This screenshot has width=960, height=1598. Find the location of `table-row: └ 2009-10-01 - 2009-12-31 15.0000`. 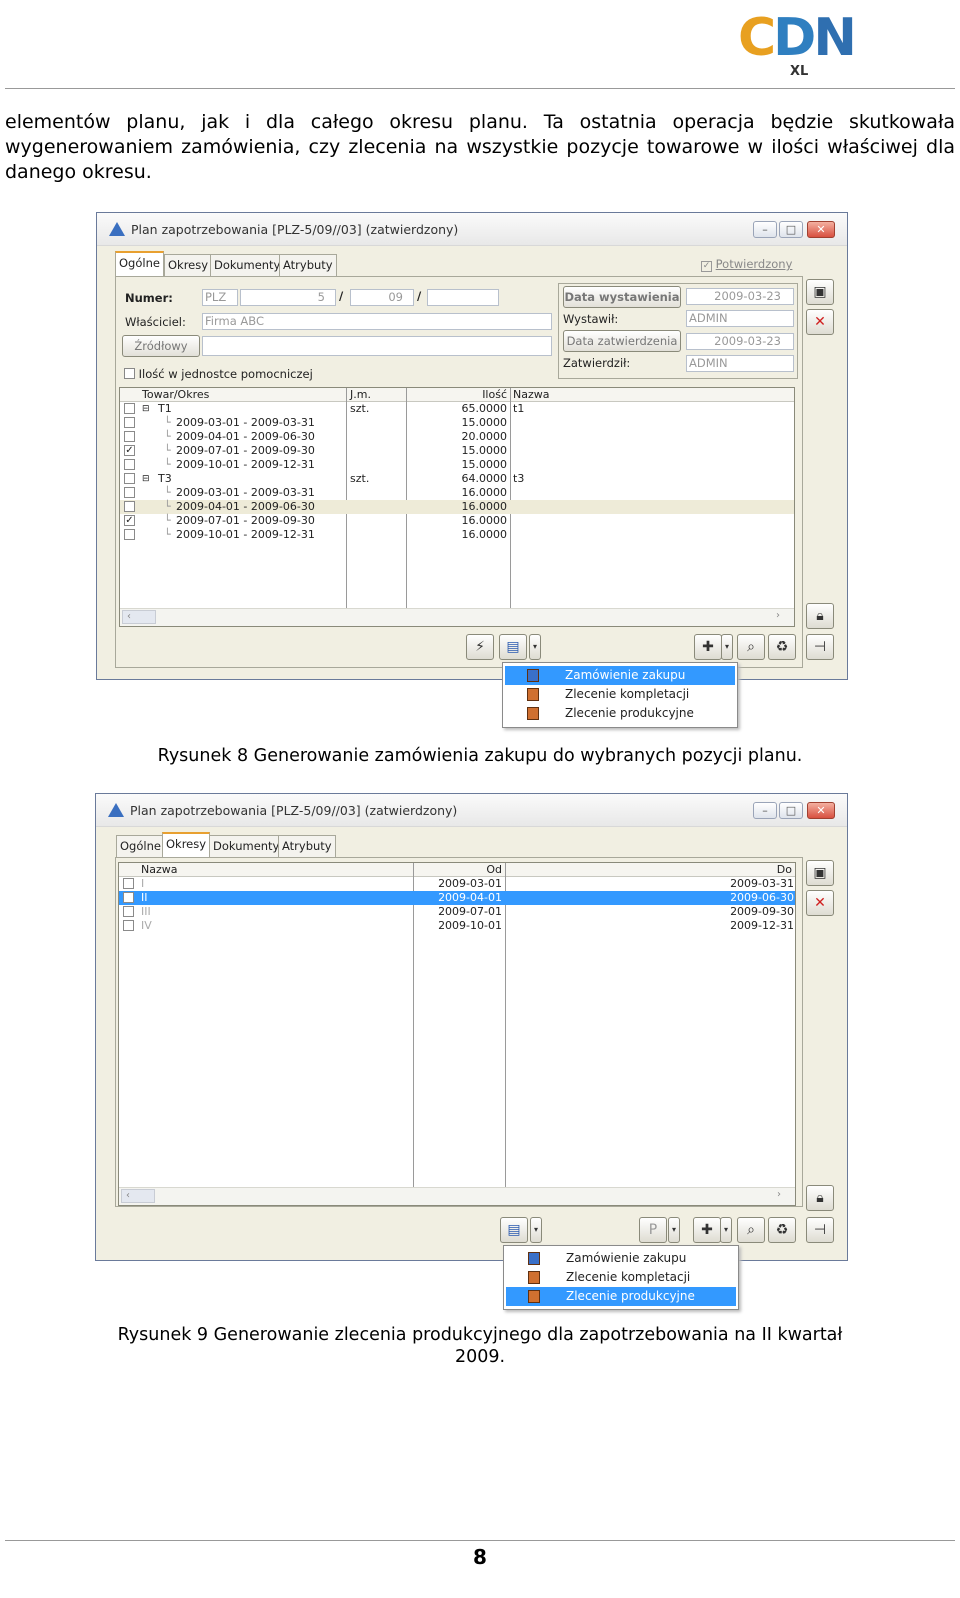

table-row: └ 2009-10-01 - 2009-12-31 15.0000 is located at coordinates (457, 465).